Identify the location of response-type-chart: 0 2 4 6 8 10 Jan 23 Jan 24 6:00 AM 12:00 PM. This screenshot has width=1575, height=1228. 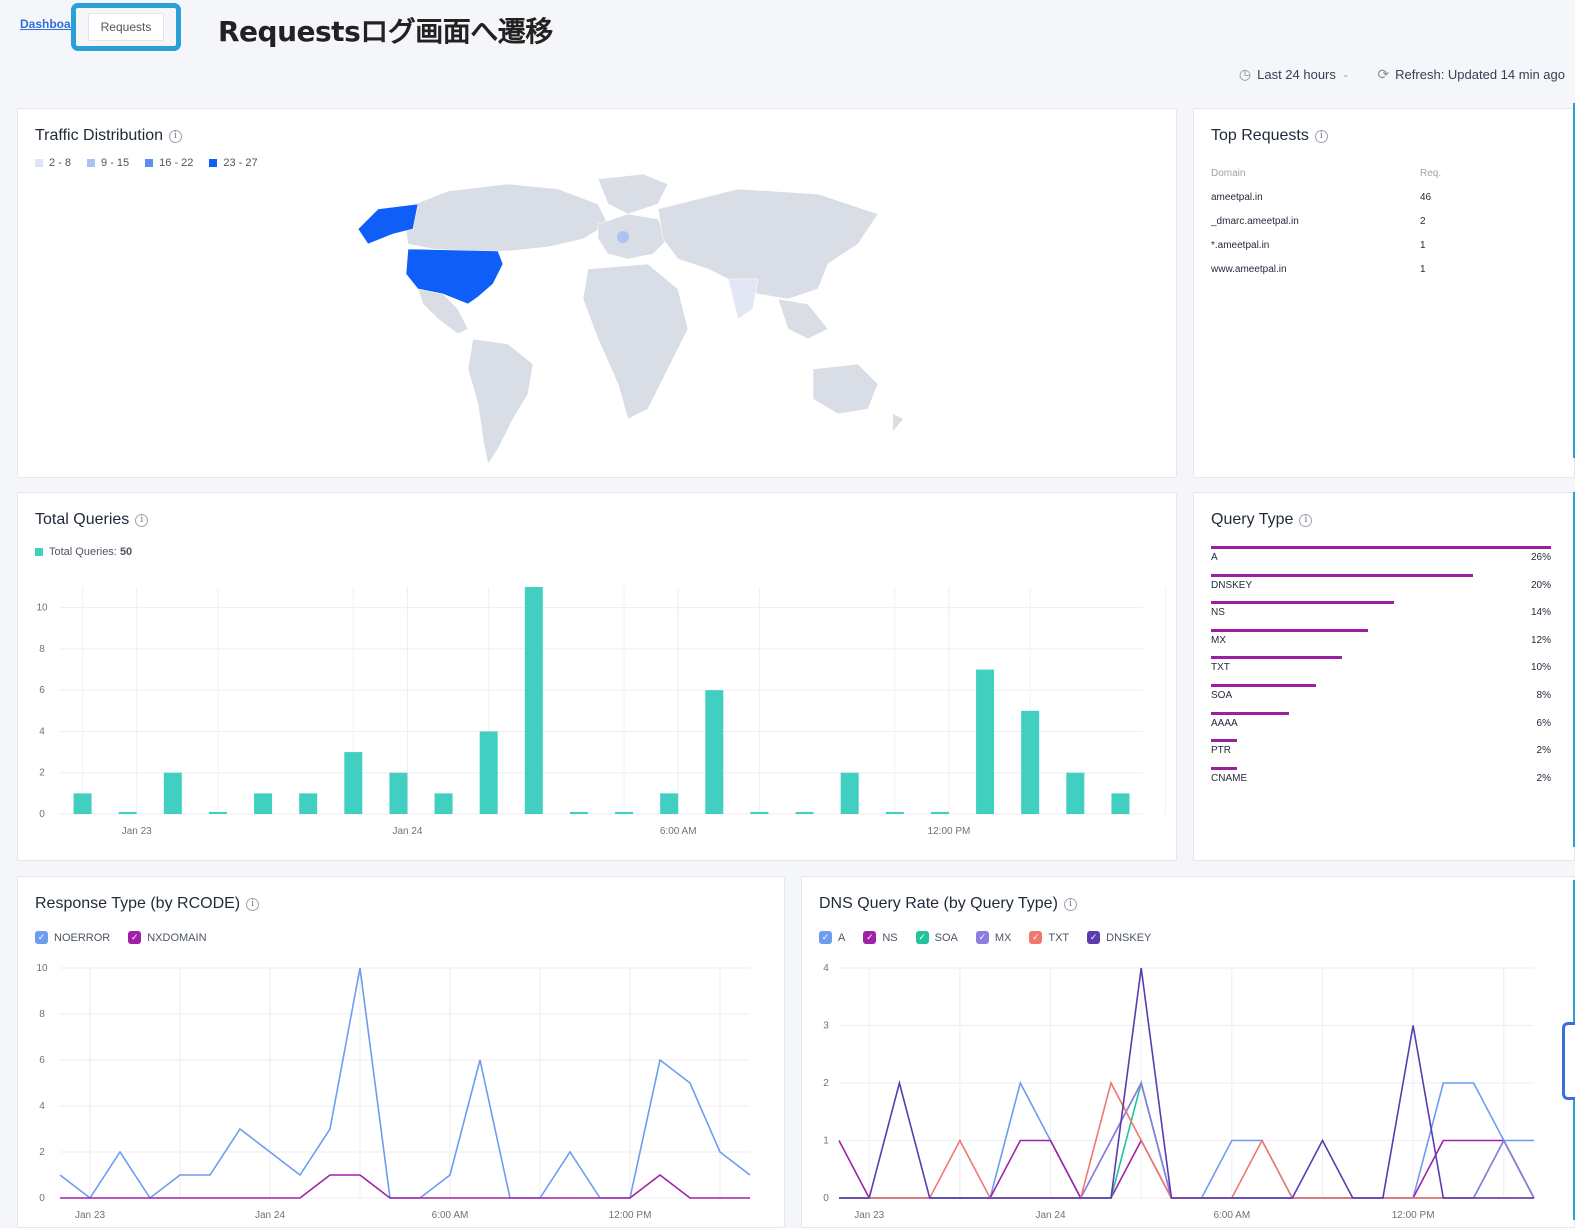
(402, 1092).